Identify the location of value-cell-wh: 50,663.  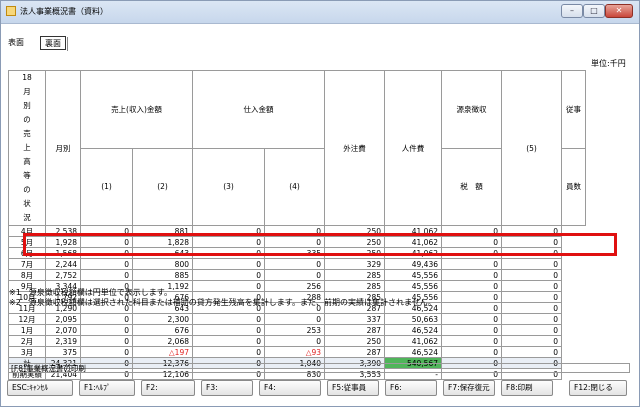
(413, 319).